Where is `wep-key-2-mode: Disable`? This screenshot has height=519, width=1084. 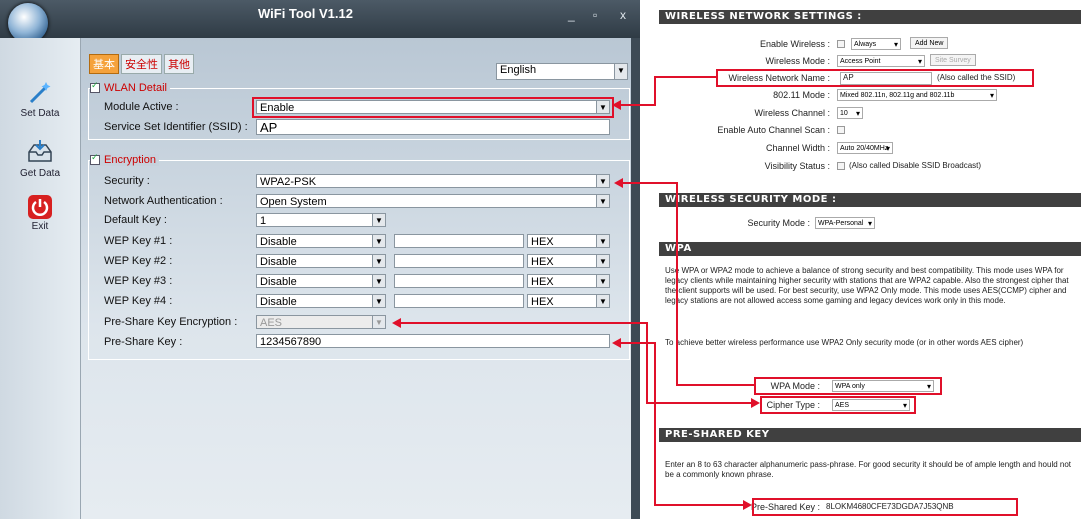
wep-key-2-mode: Disable is located at coordinates (278, 262).